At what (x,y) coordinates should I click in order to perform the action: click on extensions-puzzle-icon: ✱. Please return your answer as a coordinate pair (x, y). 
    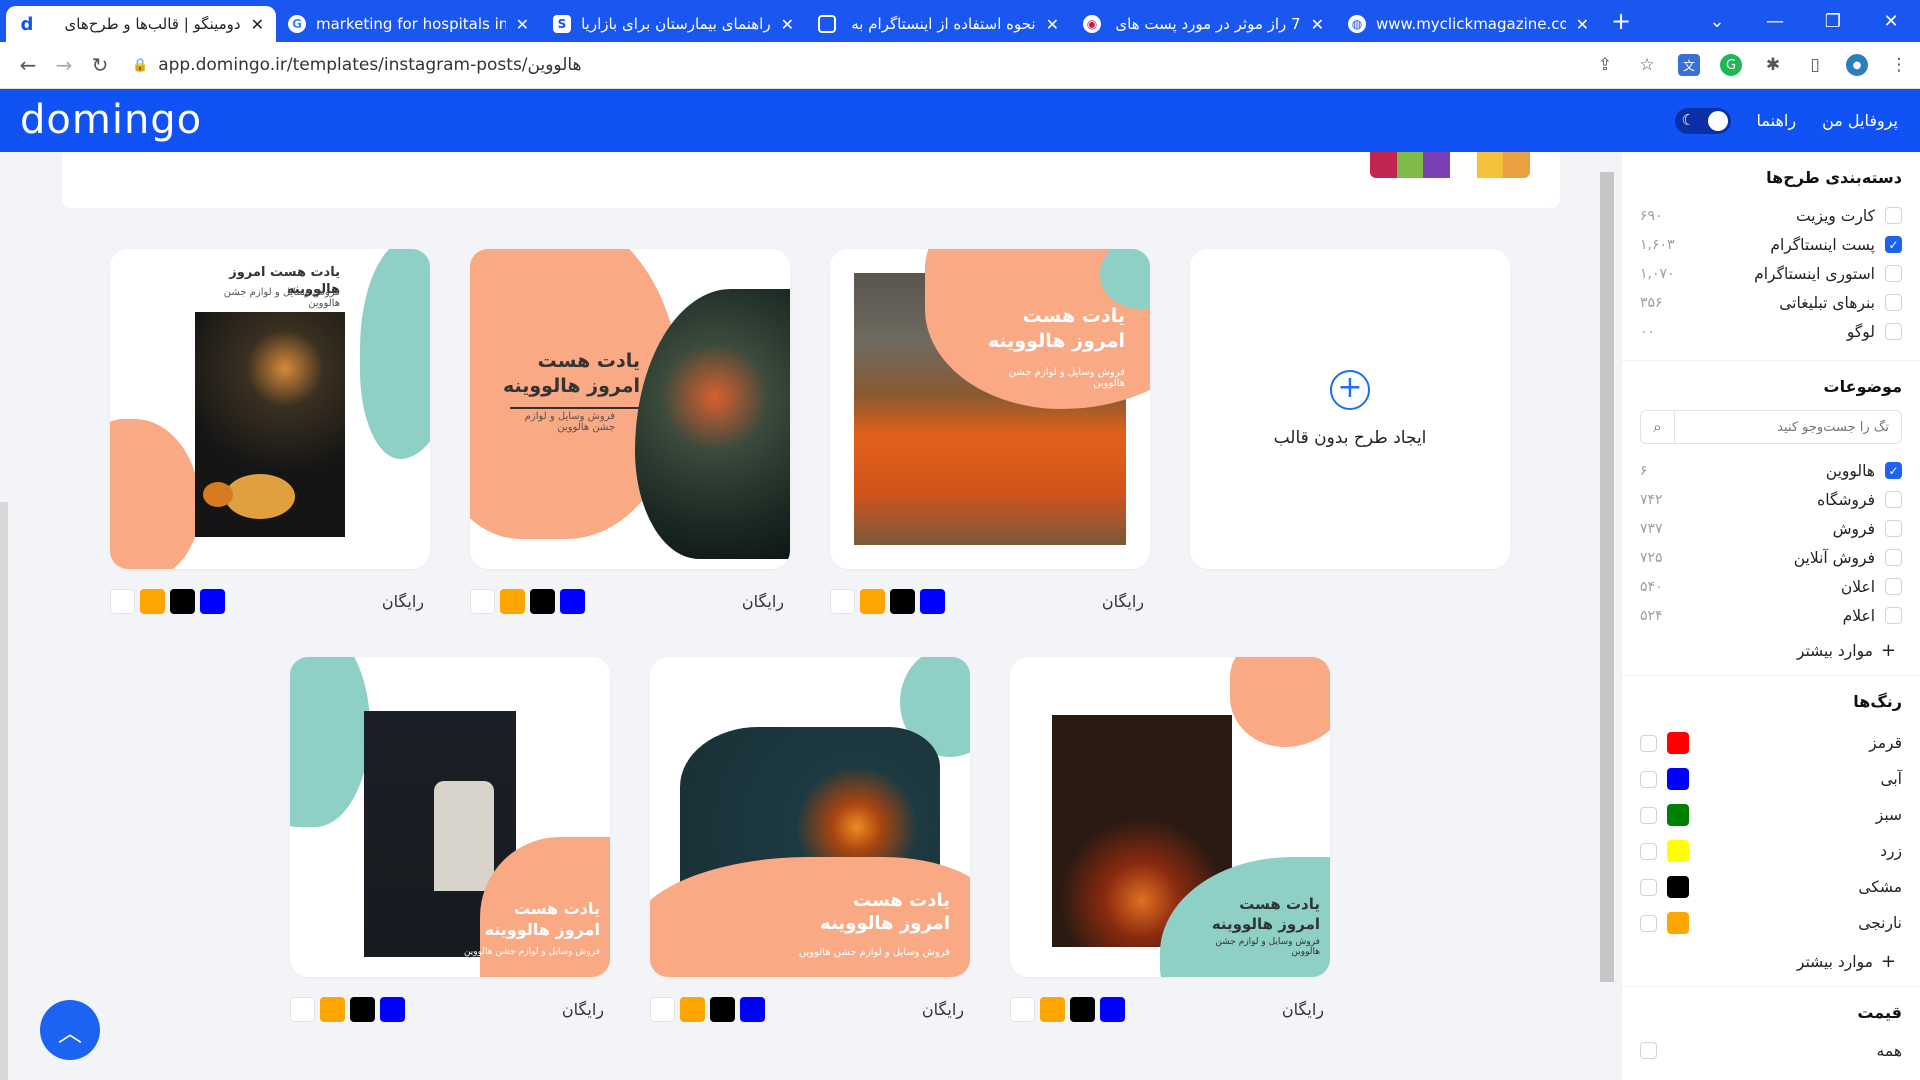
    Looking at the image, I should click on (1773, 65).